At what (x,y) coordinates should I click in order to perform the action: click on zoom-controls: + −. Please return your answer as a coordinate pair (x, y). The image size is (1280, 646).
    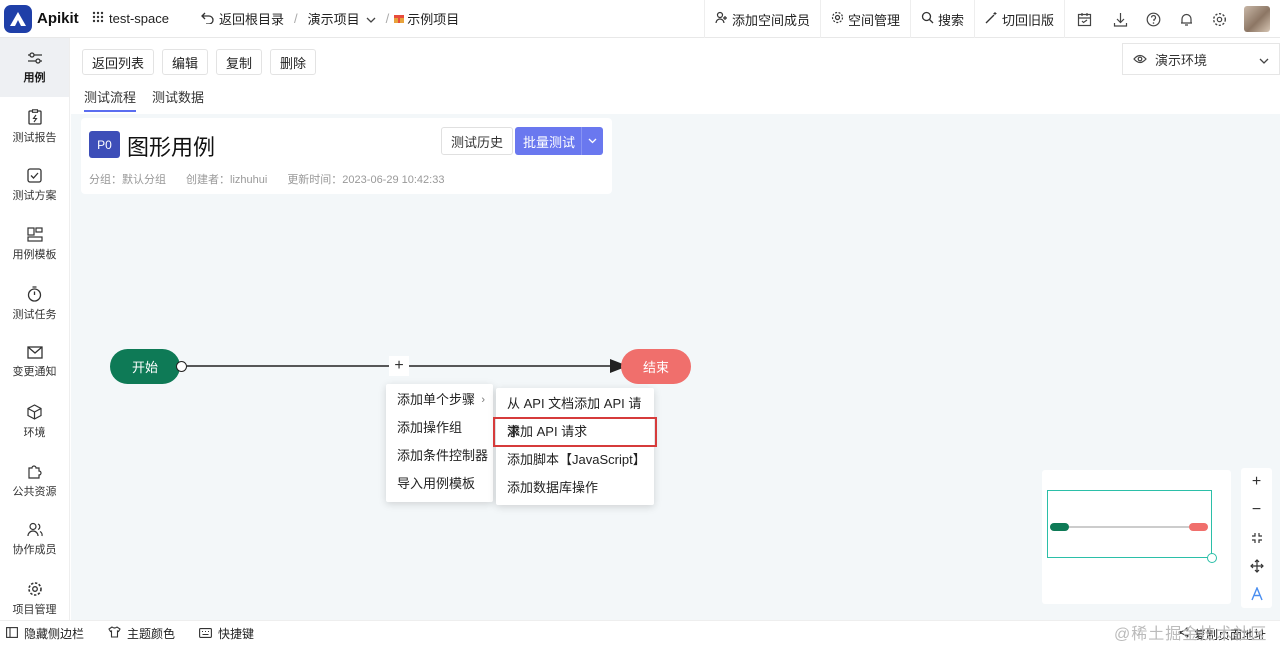
    Looking at the image, I should click on (1256, 538).